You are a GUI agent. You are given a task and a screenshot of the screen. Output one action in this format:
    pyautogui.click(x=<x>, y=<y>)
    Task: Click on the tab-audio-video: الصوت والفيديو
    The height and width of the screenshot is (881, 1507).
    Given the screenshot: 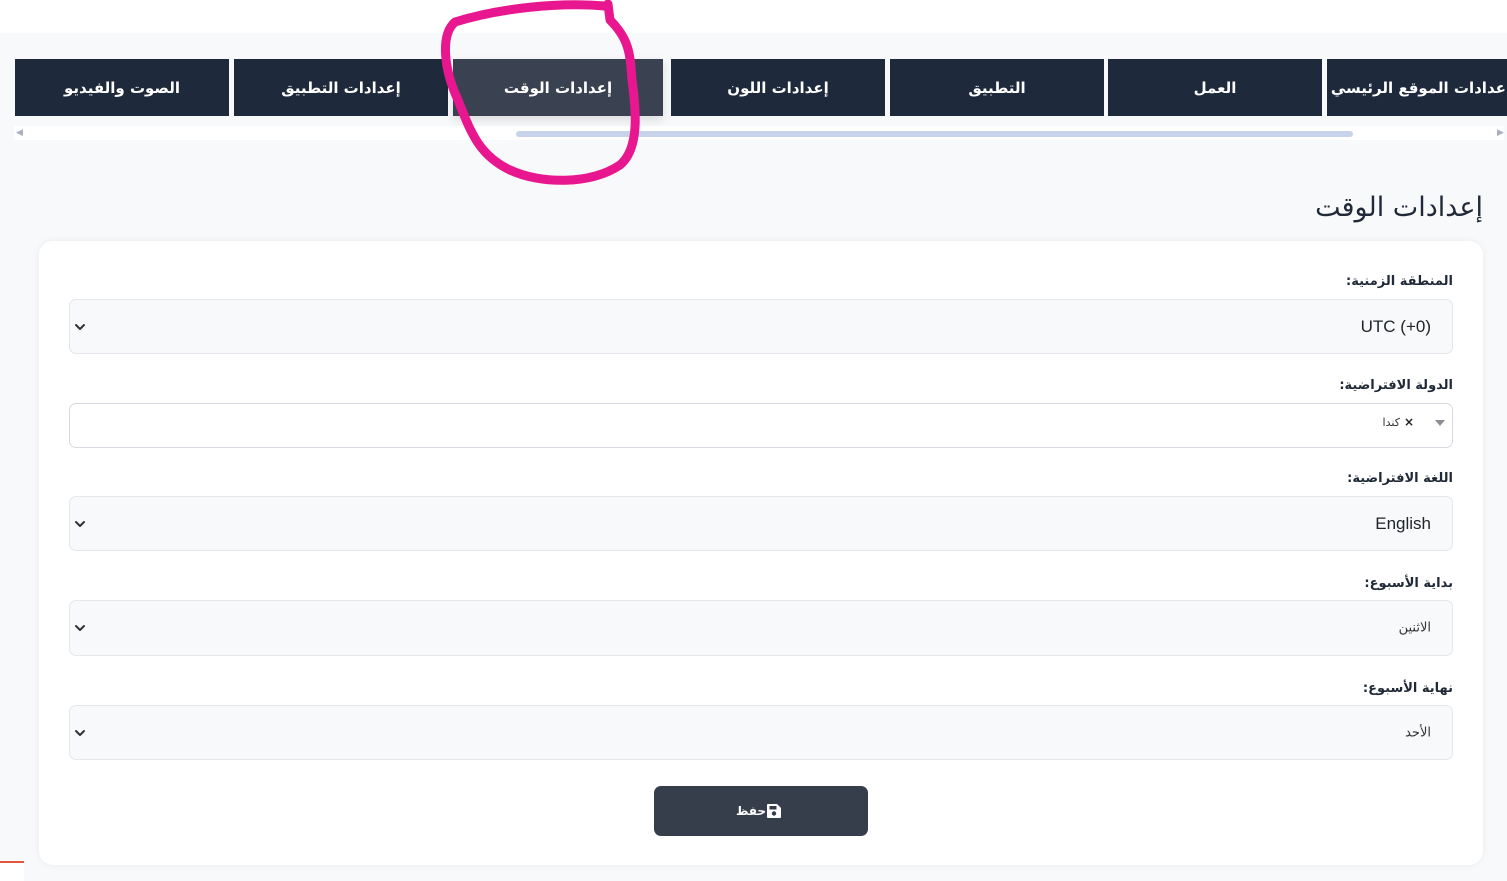 What is the action you would take?
    pyautogui.click(x=122, y=87)
    